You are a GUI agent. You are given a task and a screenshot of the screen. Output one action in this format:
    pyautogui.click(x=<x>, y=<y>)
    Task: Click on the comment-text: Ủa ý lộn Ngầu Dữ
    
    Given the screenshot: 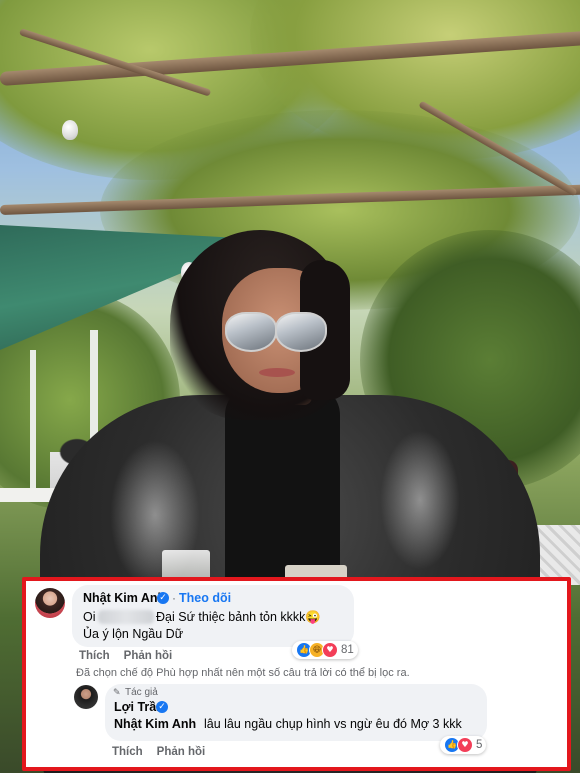 What is the action you would take?
    pyautogui.click(x=133, y=634)
    